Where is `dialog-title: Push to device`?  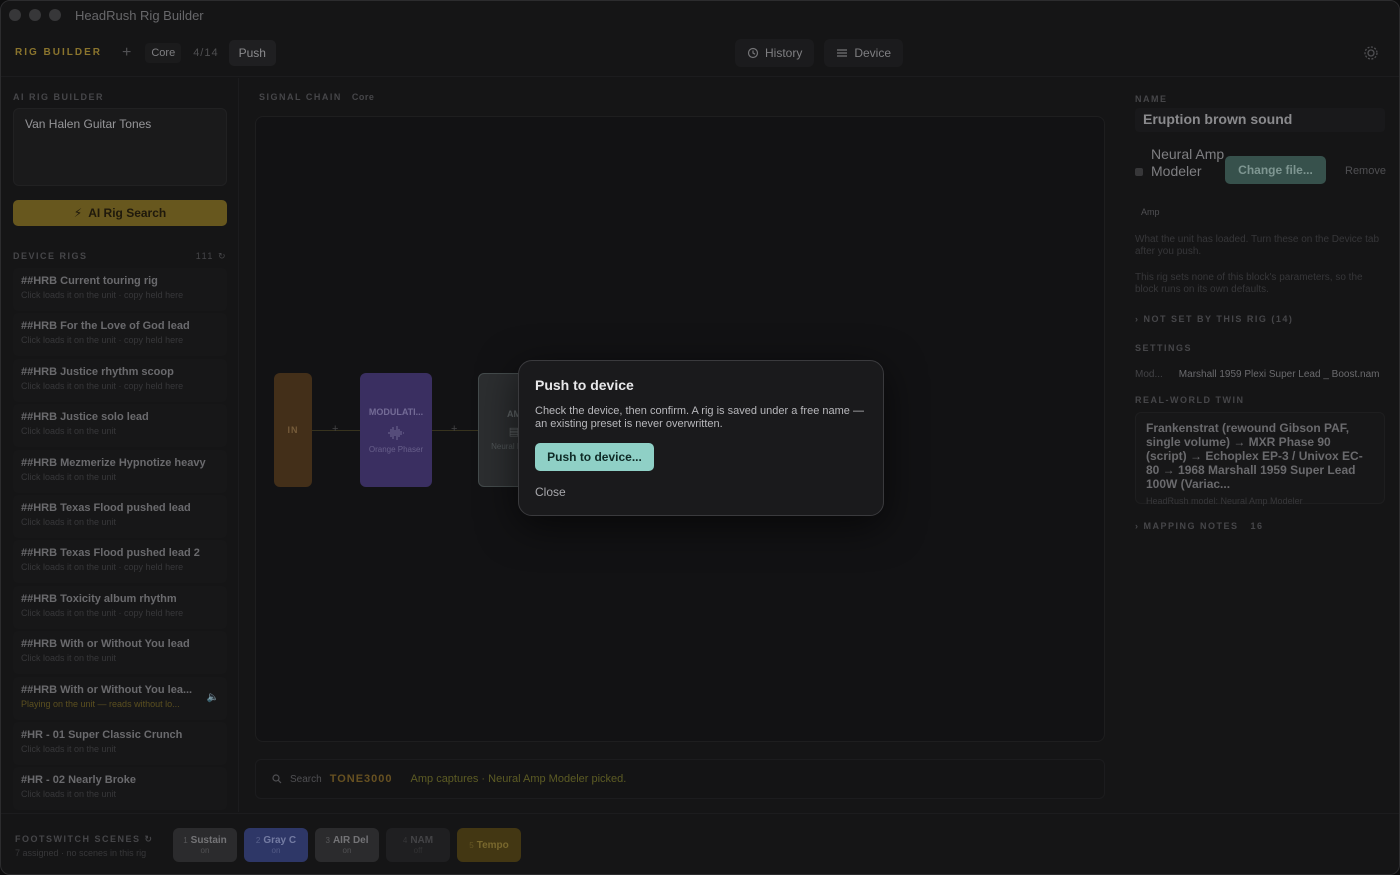
dialog-title: Push to device is located at coordinates (584, 385).